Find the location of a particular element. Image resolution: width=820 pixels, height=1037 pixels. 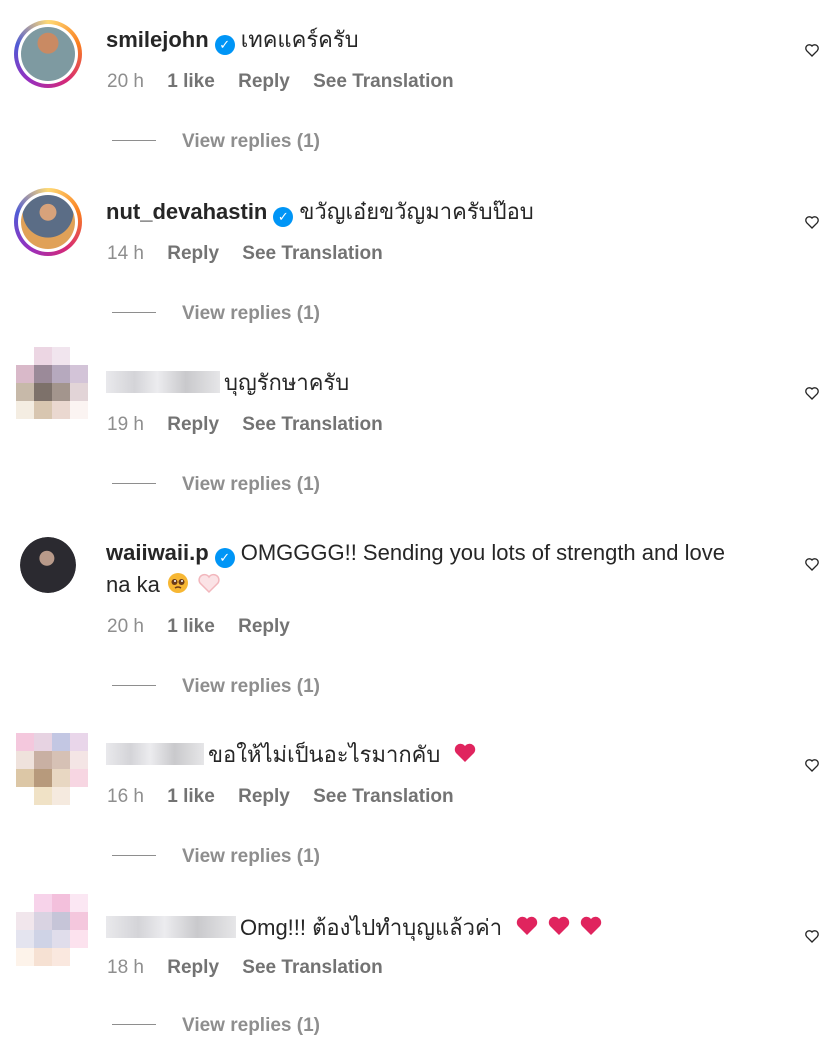

username: smilejohn is located at coordinates (157, 39).